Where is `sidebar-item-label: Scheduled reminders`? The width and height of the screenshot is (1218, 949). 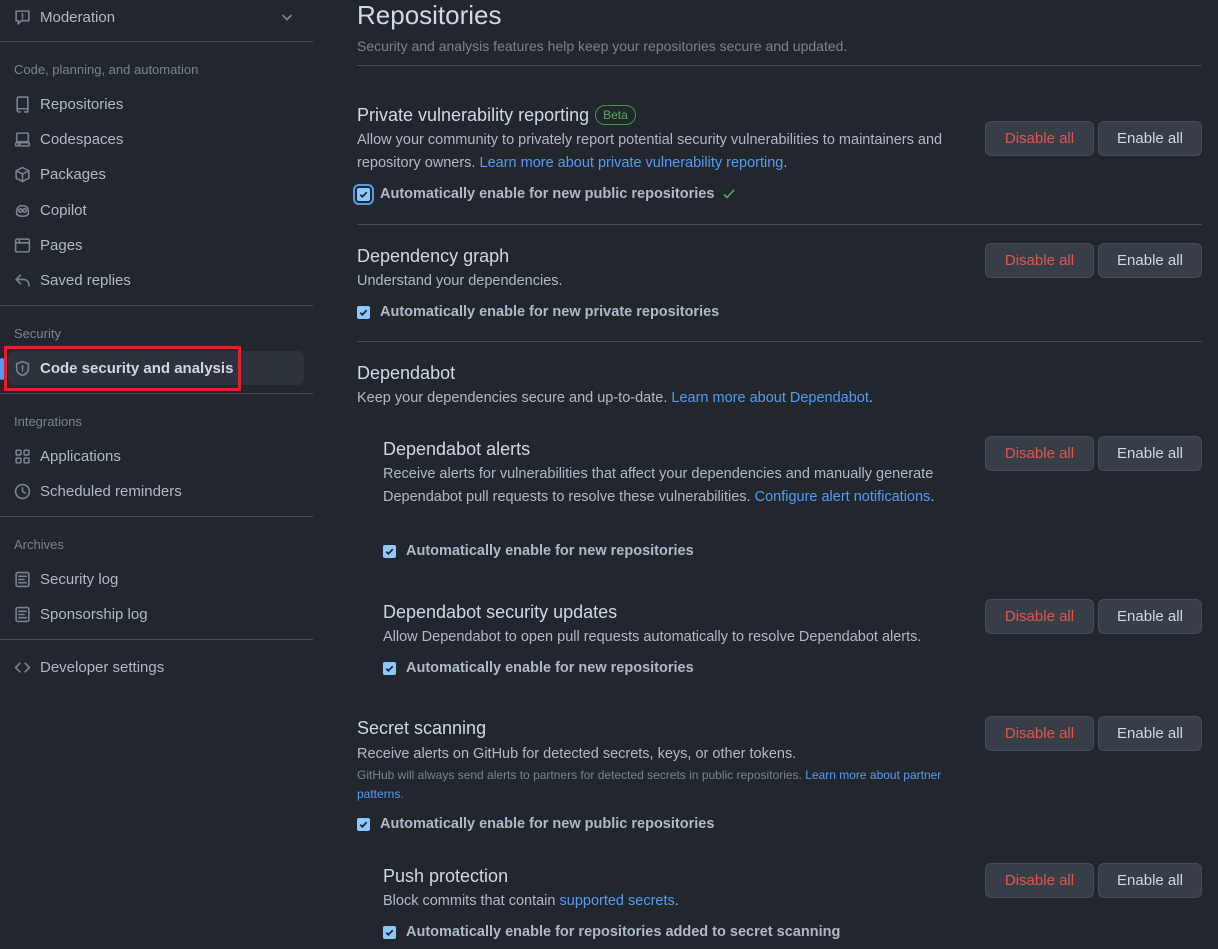 sidebar-item-label: Scheduled reminders is located at coordinates (111, 491).